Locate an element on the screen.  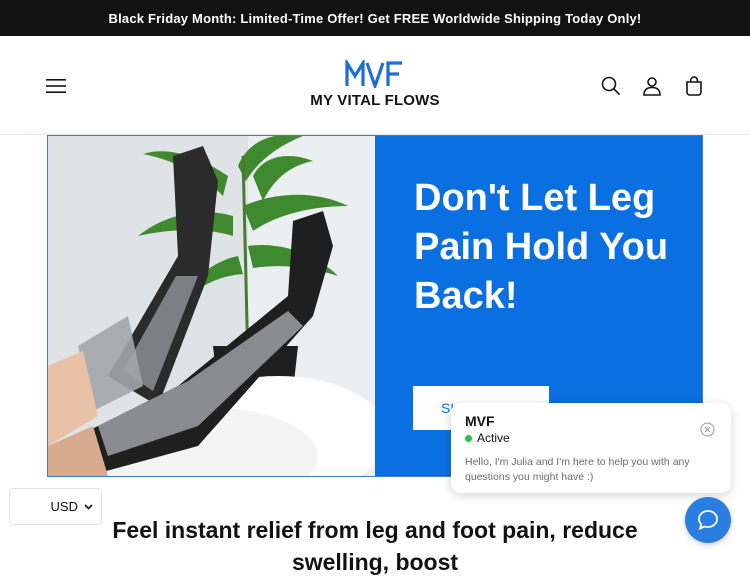
chevron-down-icon is located at coordinates (88, 506).